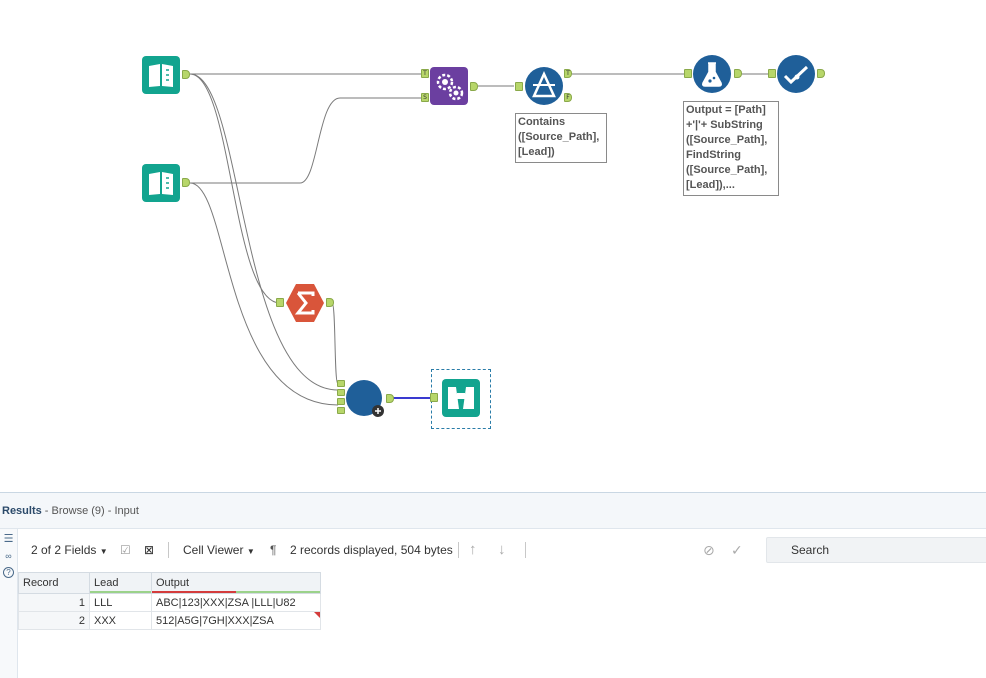 The width and height of the screenshot is (986, 678). I want to click on filter-tool, so click(544, 86).